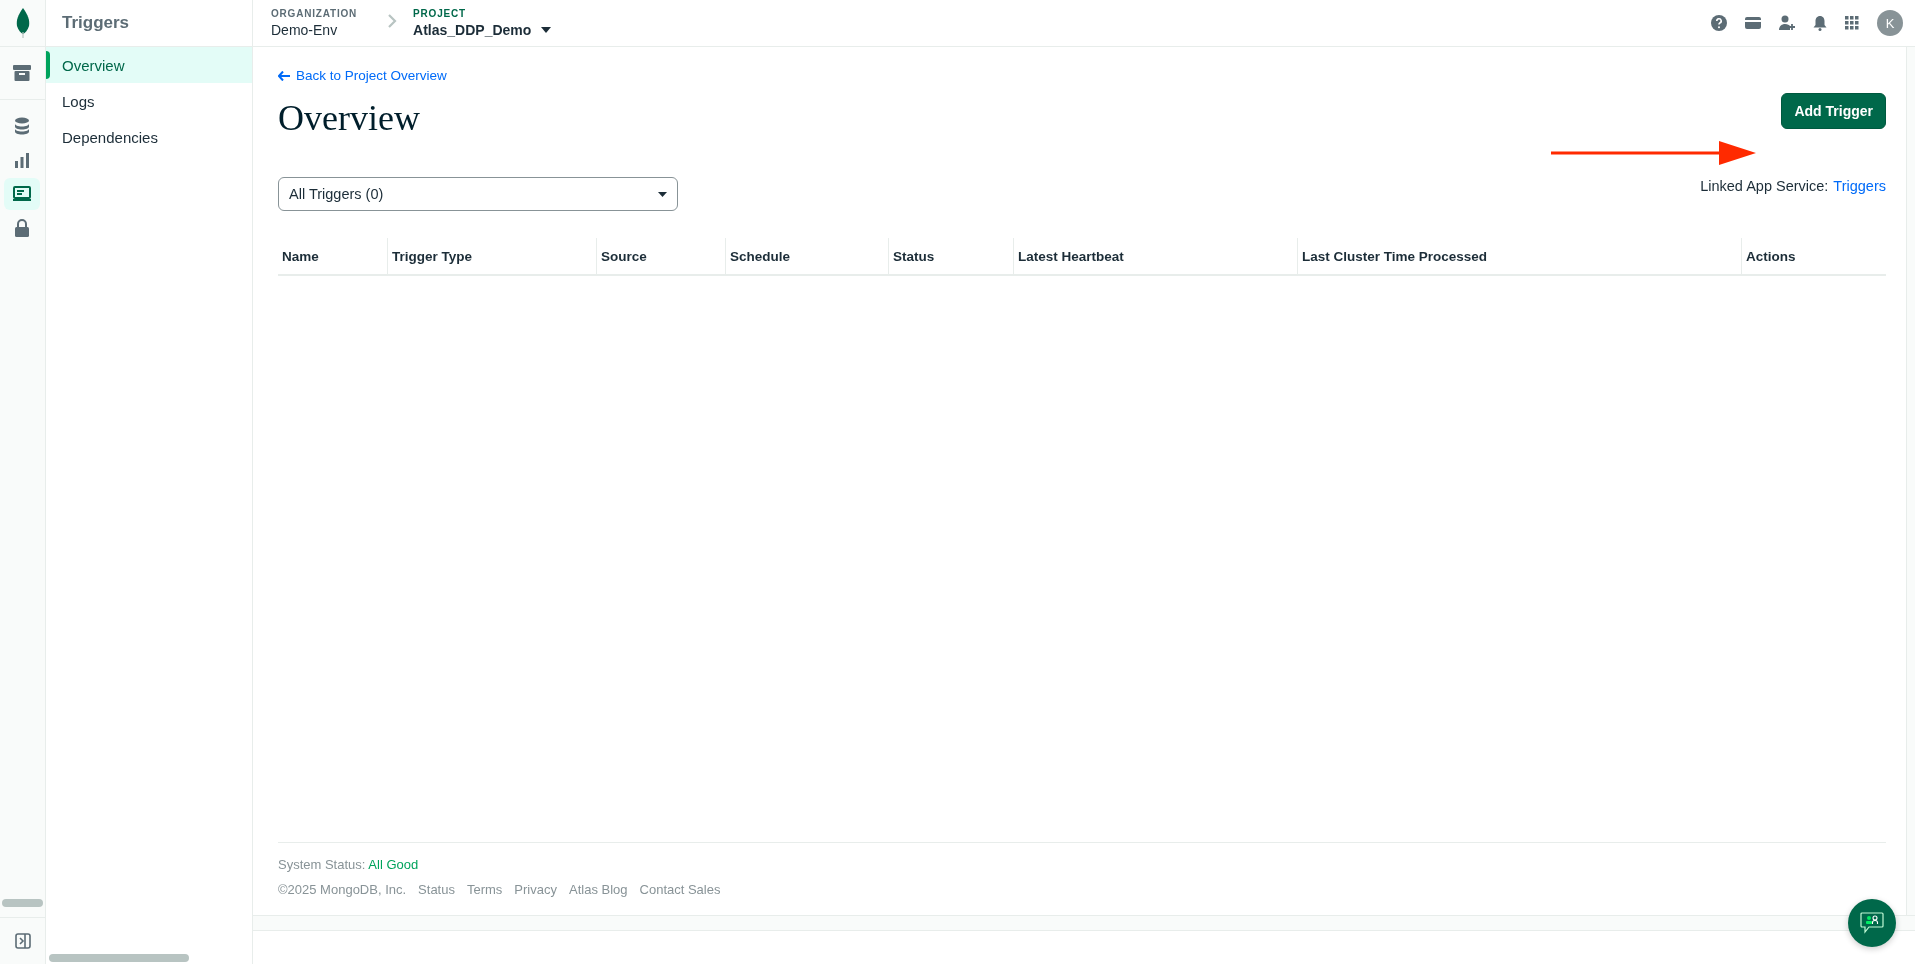 Image resolution: width=1915 pixels, height=964 pixels. Describe the element at coordinates (1753, 23) in the screenshot. I see `credit-card-icon` at that location.